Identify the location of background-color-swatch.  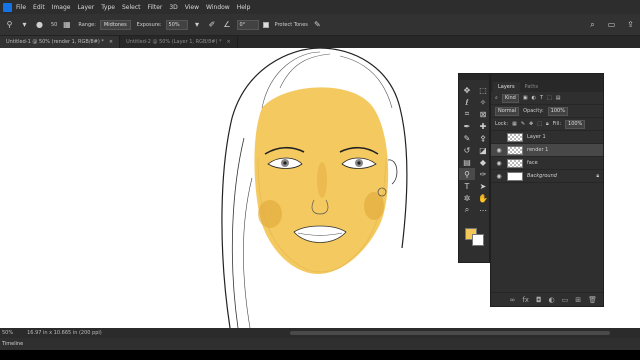
(478, 240).